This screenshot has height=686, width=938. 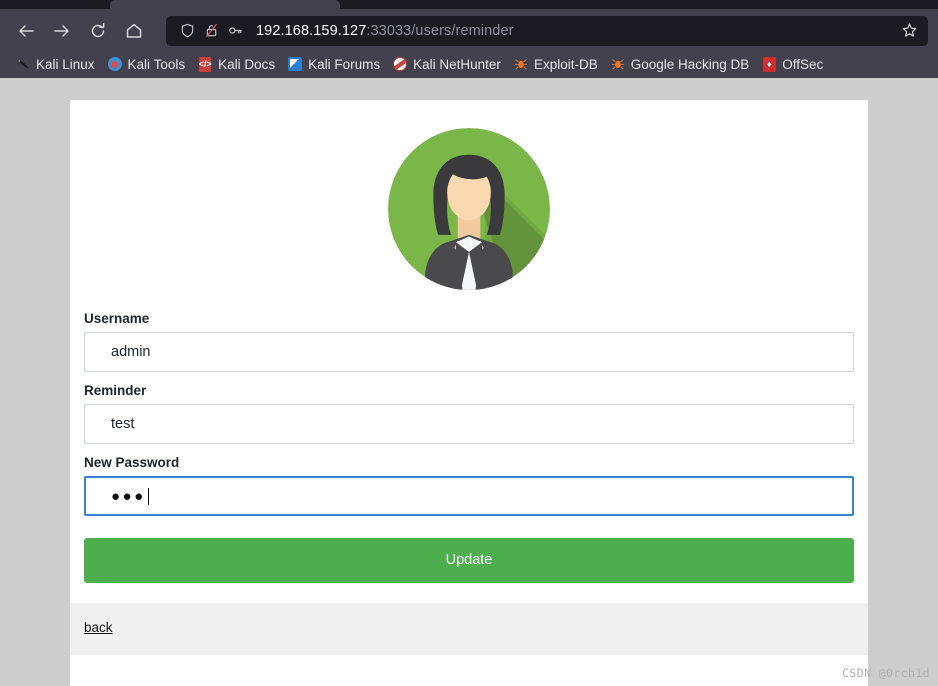 I want to click on field-group-reminder: Reminder, so click(x=469, y=413).